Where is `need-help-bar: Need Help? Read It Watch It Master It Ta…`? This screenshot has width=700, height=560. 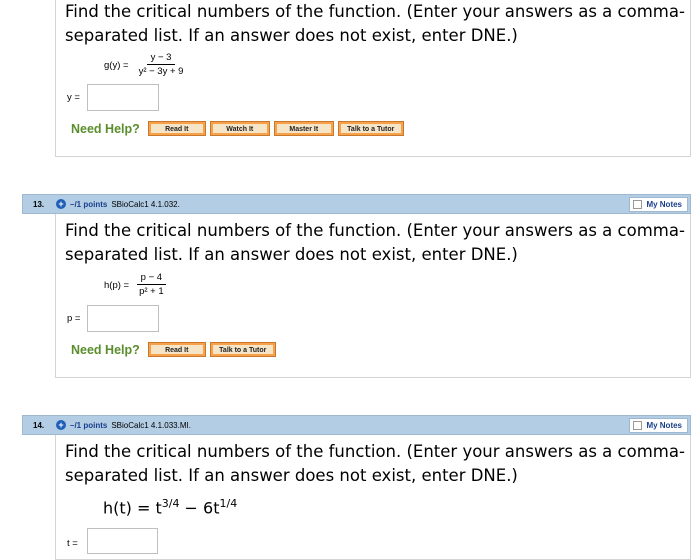
need-help-bar: Need Help? Read It Watch It Master It Ta… is located at coordinates (239, 128).